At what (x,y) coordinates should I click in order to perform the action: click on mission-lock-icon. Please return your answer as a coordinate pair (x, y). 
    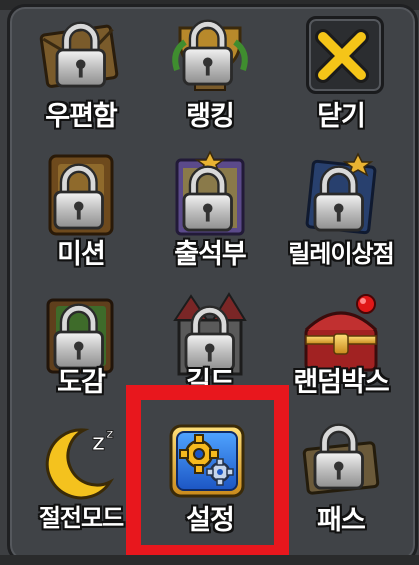
    Looking at the image, I should click on (81, 195).